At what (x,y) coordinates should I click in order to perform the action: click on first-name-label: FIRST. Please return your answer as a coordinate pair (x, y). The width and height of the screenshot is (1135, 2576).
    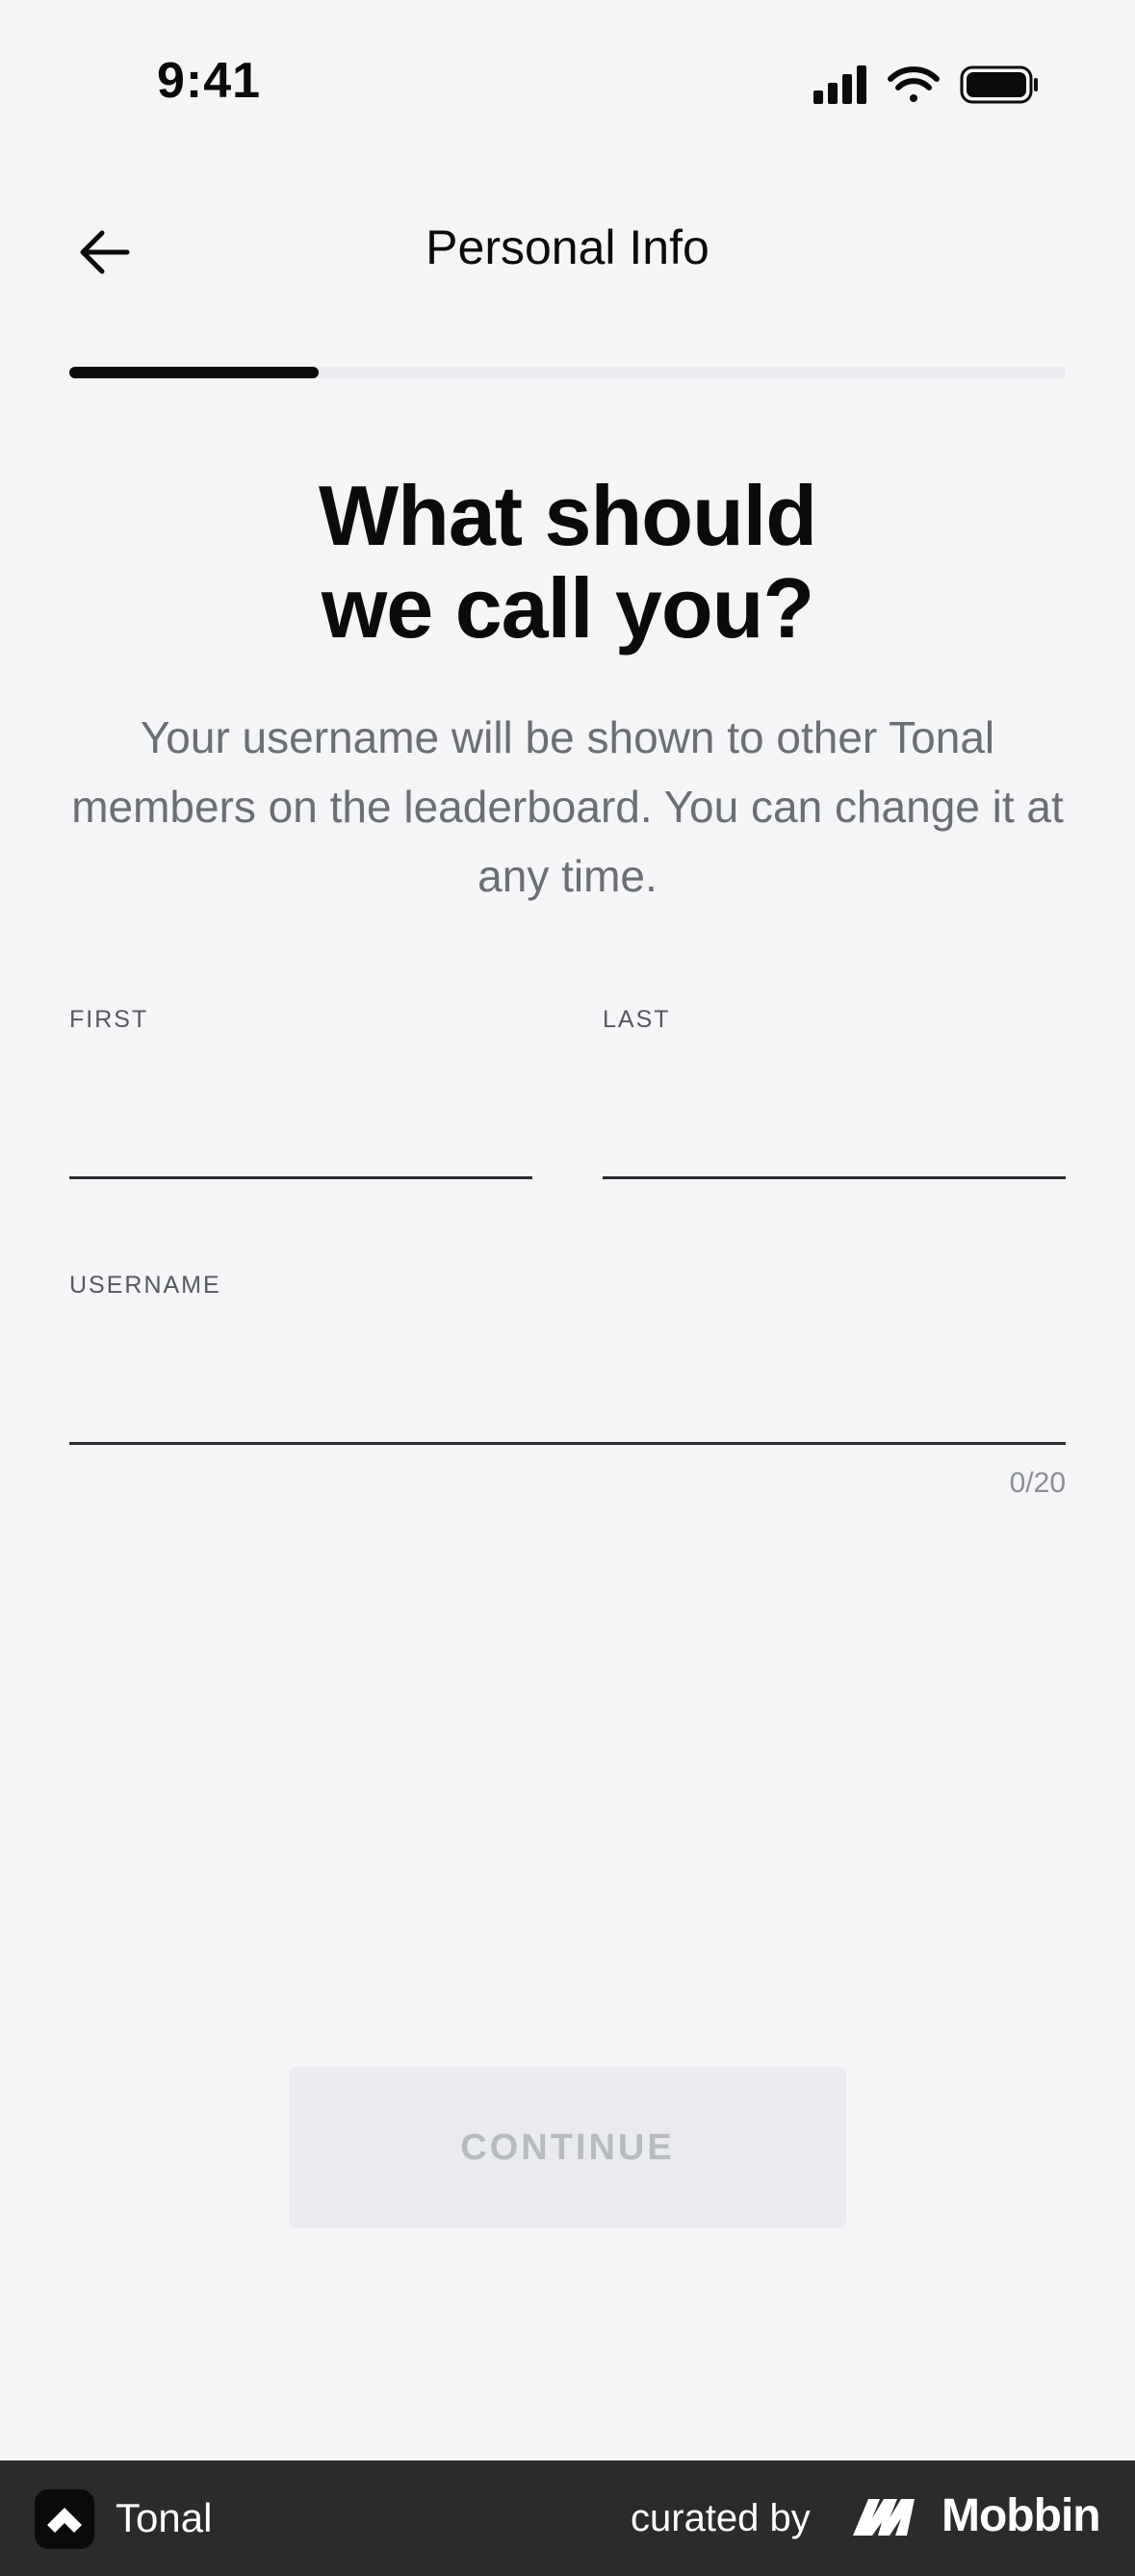
    Looking at the image, I should click on (109, 1020).